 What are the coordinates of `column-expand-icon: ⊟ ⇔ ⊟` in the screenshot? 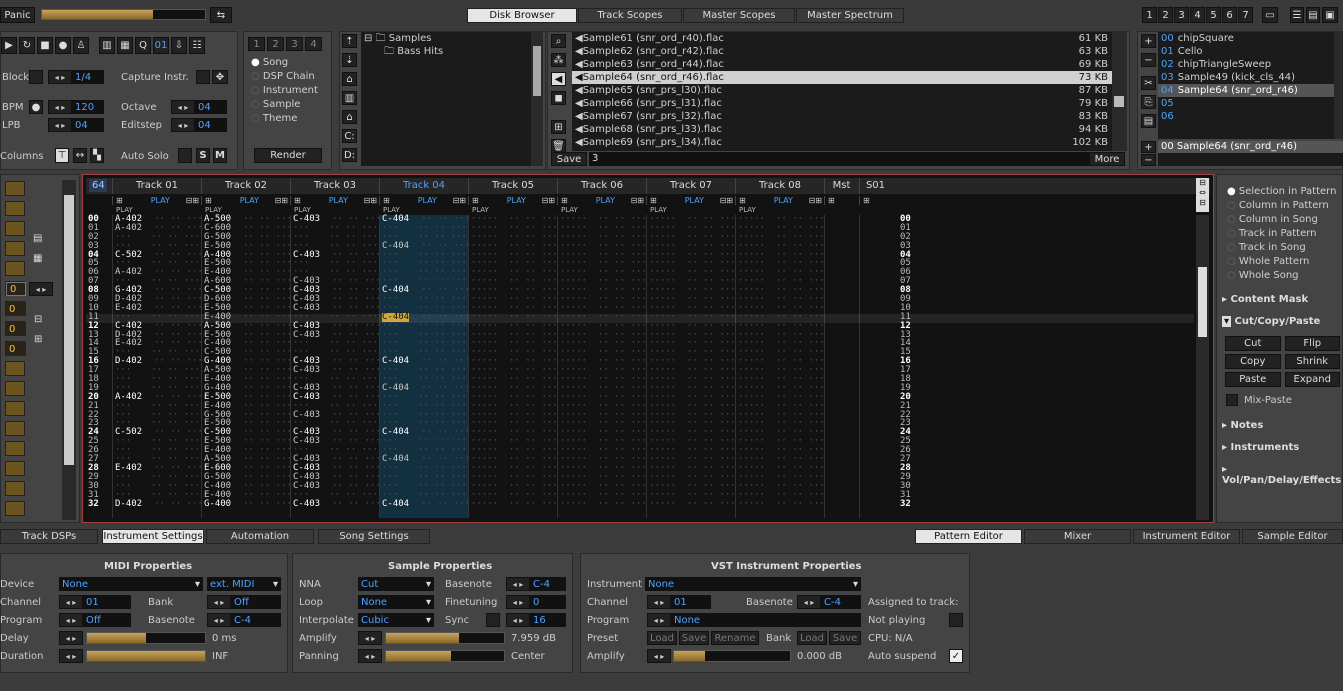 It's located at (1202, 195).